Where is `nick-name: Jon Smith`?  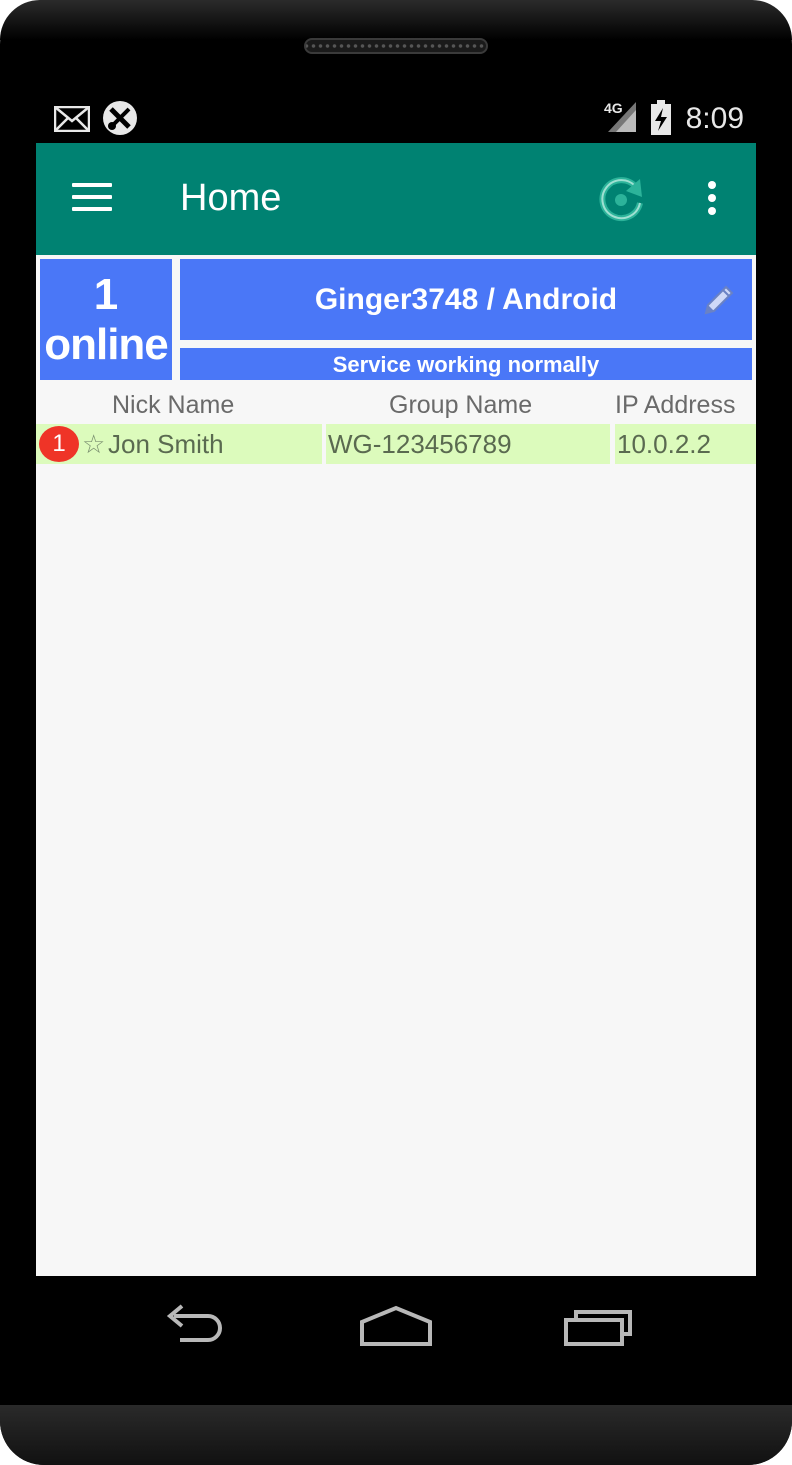 nick-name: Jon Smith is located at coordinates (166, 444).